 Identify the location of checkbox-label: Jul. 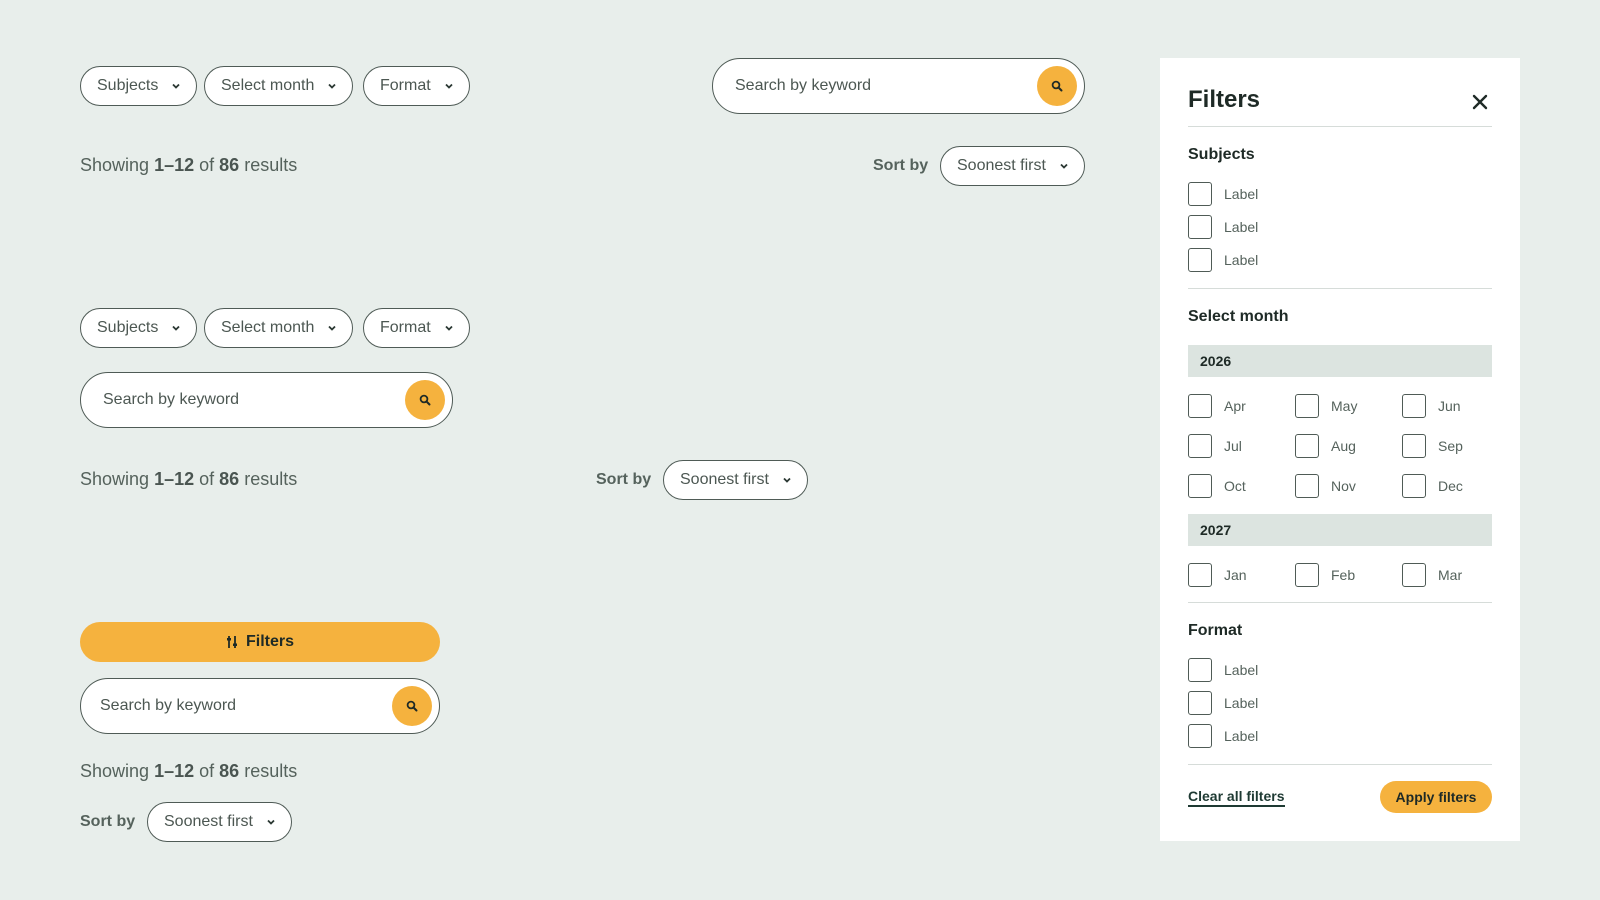
(1233, 446).